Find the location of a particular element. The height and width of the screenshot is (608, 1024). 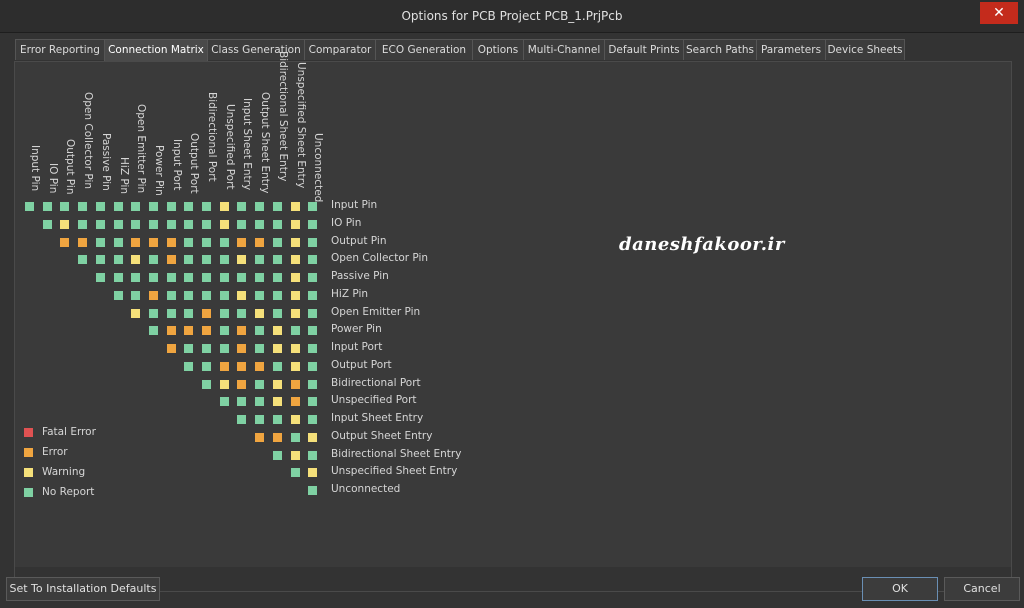

matrix-cell-input-pin-passive-pin is located at coordinates (100, 206).